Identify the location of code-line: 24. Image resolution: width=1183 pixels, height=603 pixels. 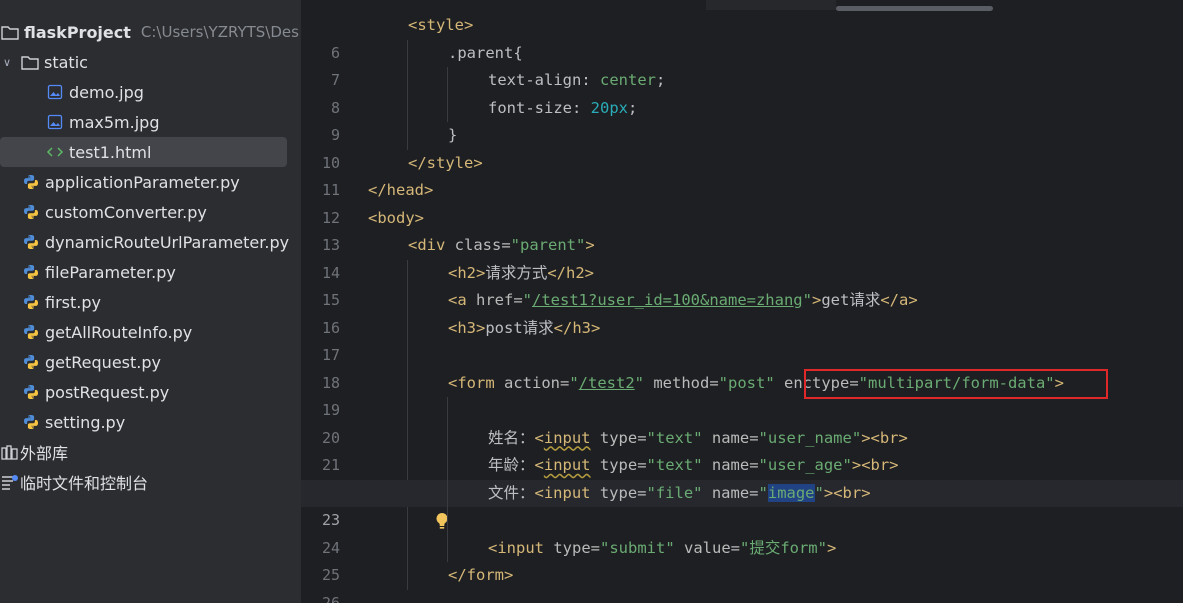
(742, 532).